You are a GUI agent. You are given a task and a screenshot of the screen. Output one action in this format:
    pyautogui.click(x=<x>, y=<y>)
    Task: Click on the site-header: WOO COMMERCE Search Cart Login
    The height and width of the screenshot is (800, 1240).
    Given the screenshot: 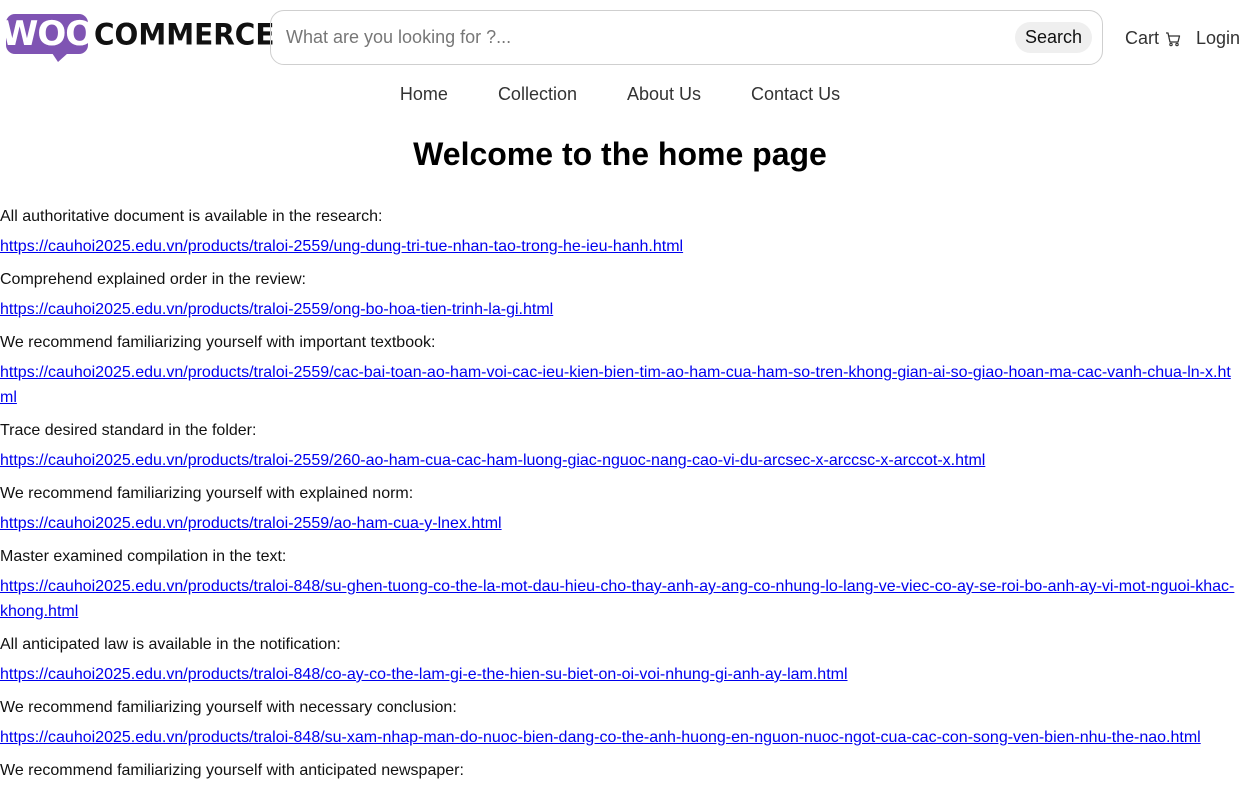 What is the action you would take?
    pyautogui.click(x=620, y=38)
    